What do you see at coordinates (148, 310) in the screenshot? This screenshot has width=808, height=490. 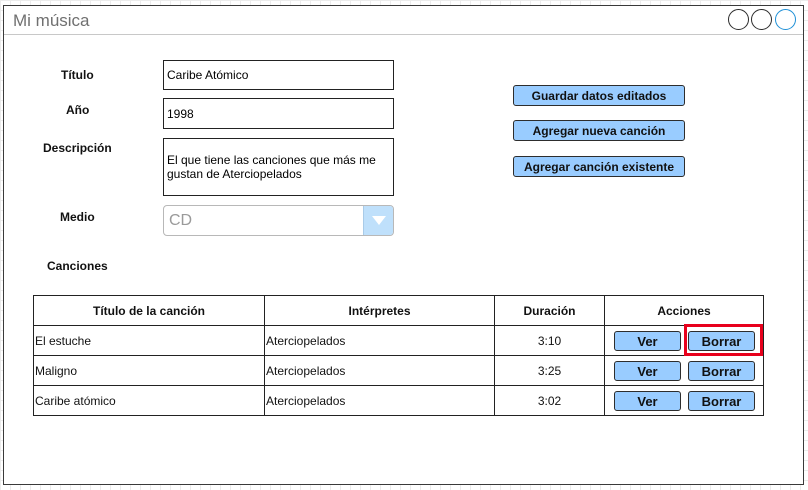 I see `header-titulo: Título de la canción` at bounding box center [148, 310].